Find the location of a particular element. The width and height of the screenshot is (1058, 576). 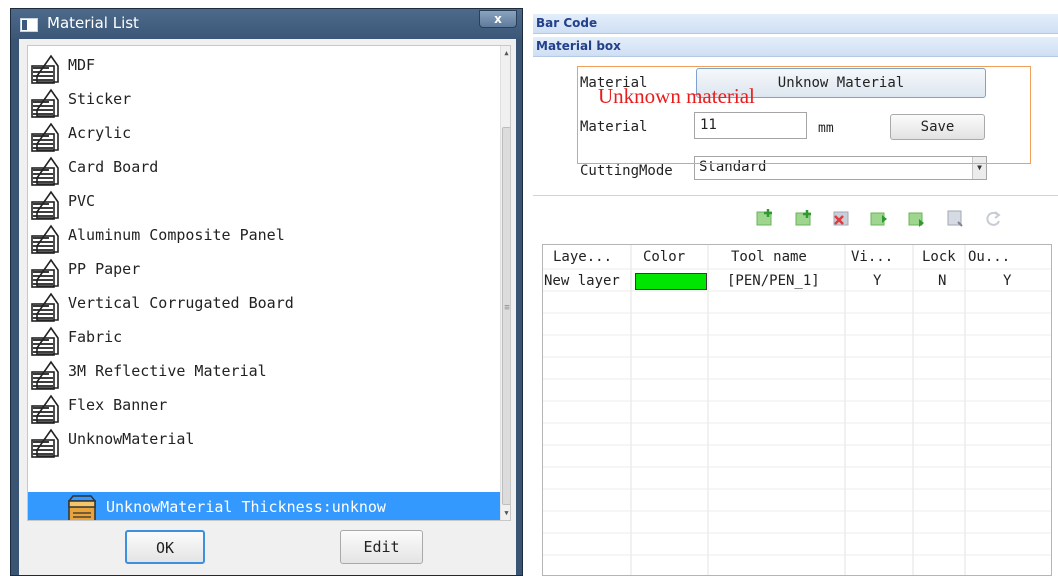

list-item-material: Card Board is located at coordinates (264, 169).